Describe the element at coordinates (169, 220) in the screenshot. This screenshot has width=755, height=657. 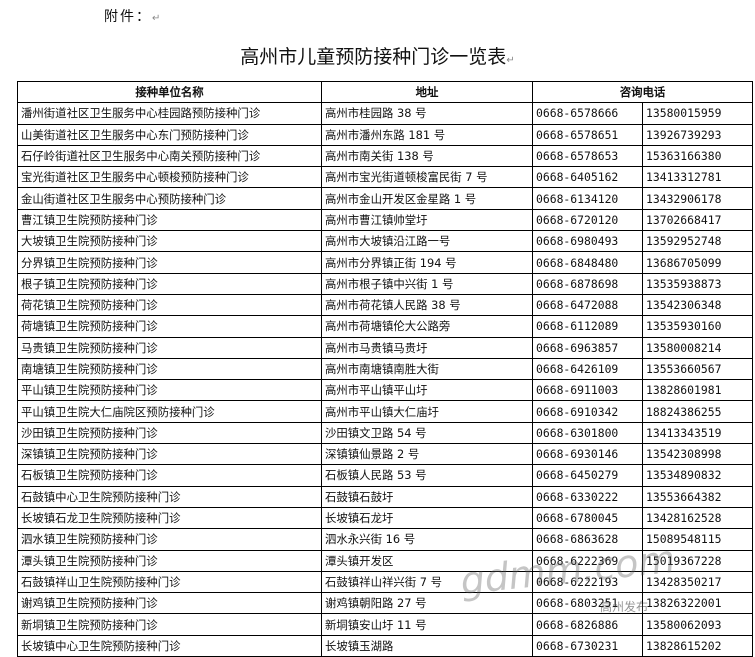
I see `cell-unit: 曹江镇卫生院预防接种门诊` at that location.